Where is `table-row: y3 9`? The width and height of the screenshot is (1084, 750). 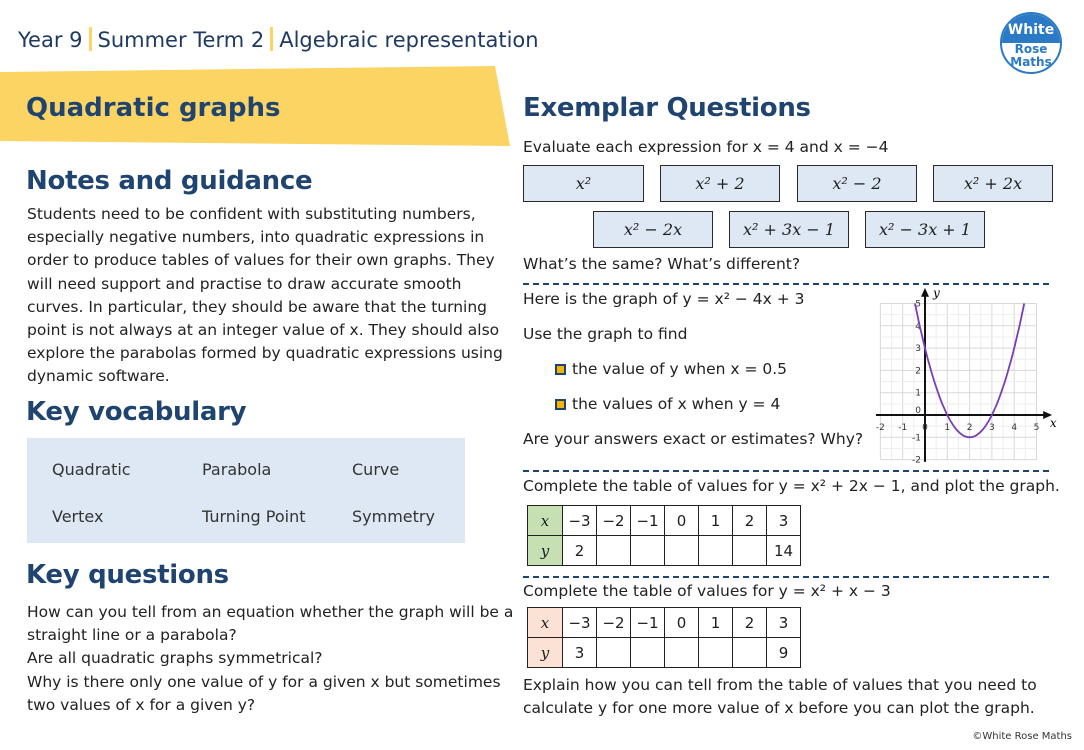 table-row: y3 9 is located at coordinates (664, 652).